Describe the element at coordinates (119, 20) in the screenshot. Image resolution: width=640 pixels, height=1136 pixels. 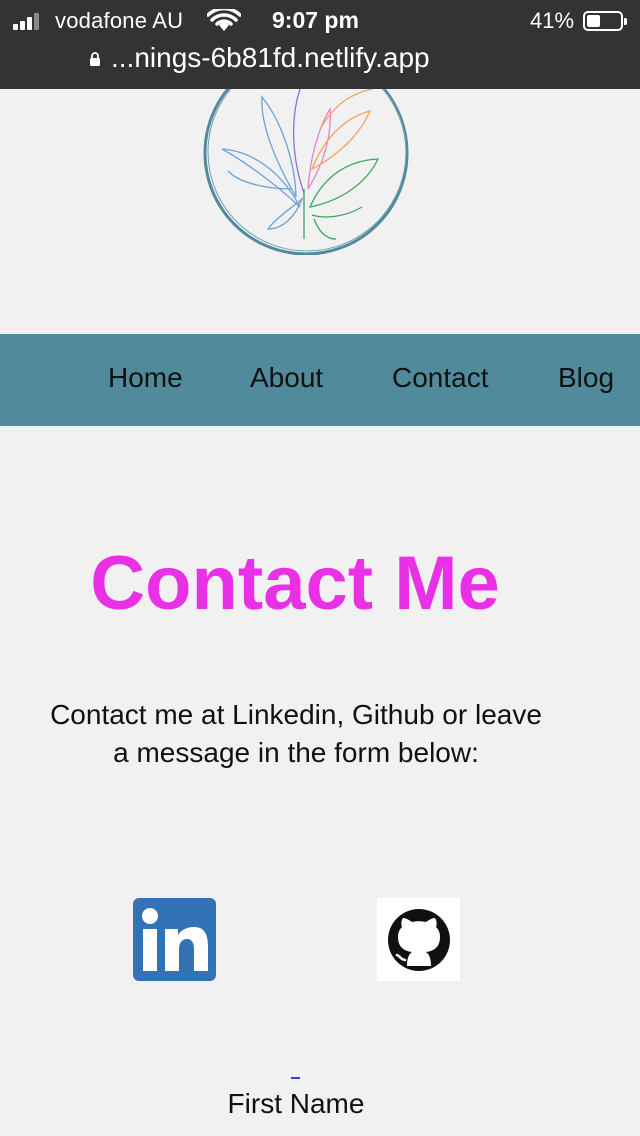
I see `carrier-name: vodafone AU` at that location.